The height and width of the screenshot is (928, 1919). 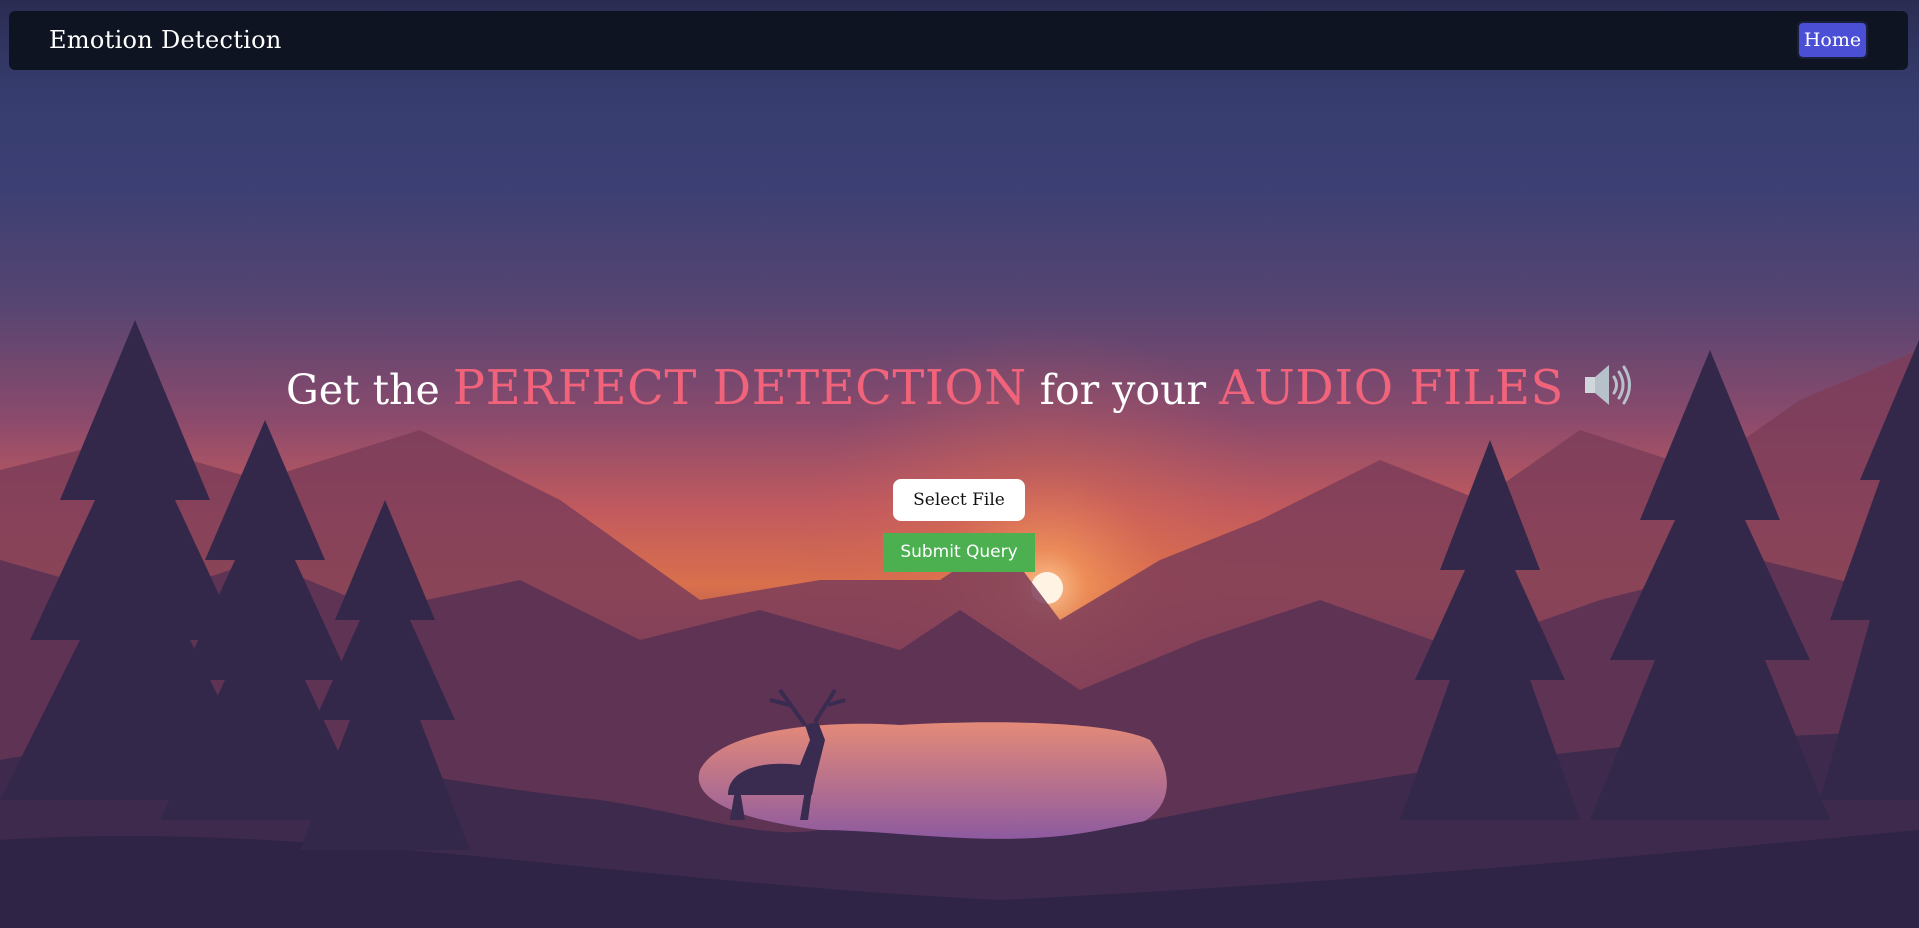 I want to click on headline-text-2: for your, so click(x=1123, y=390).